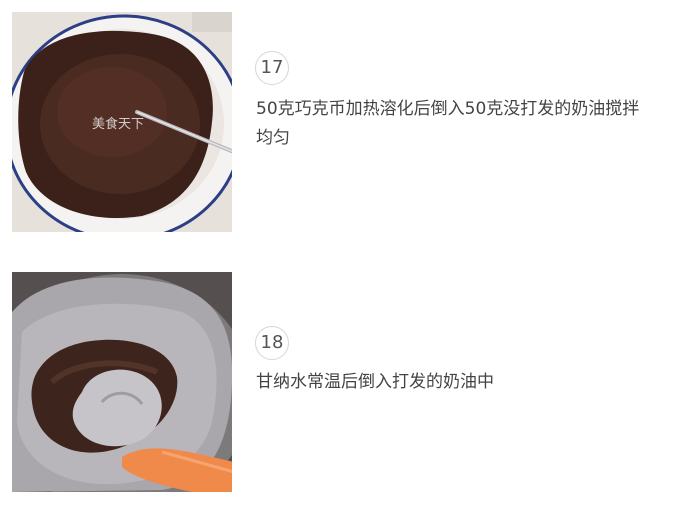 The image size is (690, 505). I want to click on step-photo-cream-mixing, so click(122, 382).